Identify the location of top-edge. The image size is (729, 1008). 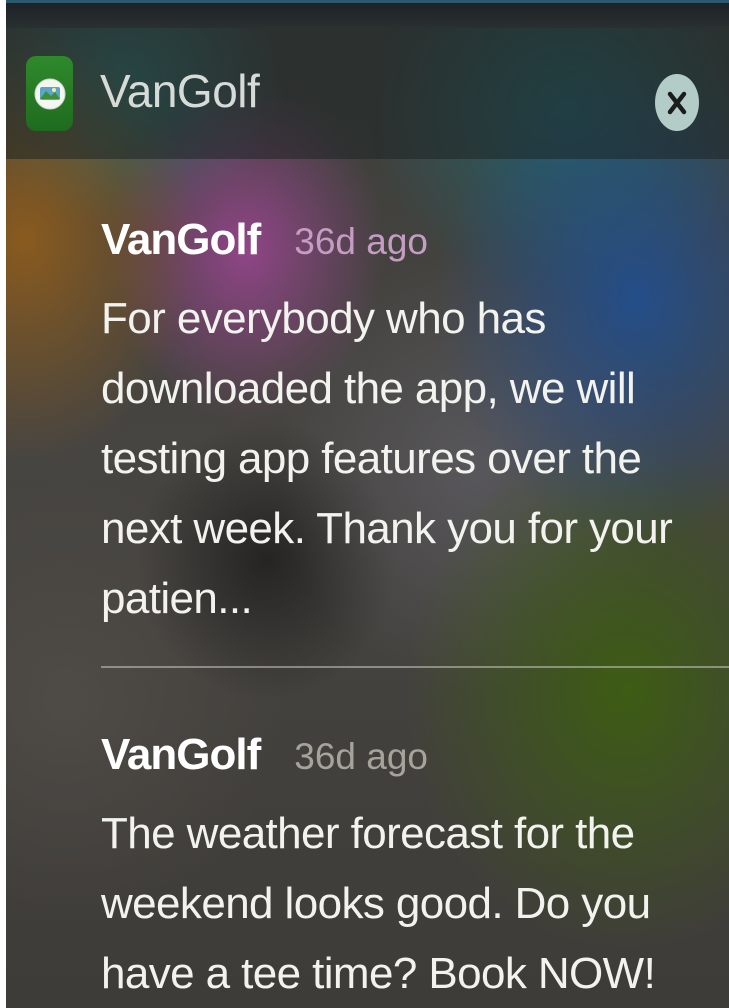
(367, 14).